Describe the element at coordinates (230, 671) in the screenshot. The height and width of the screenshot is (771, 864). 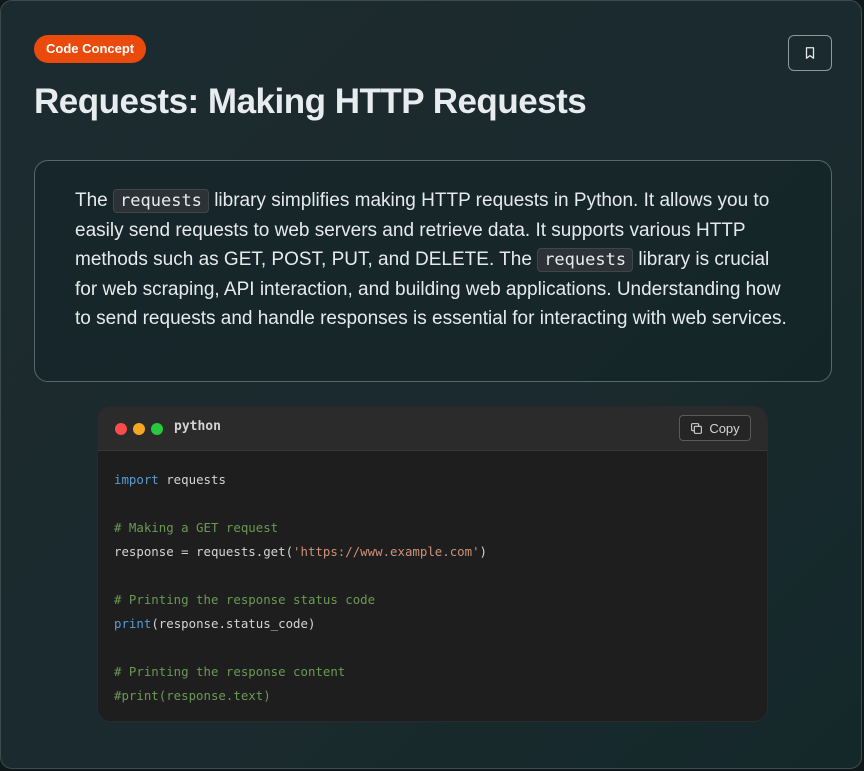
I see `code-comment: # Printing the response content` at that location.